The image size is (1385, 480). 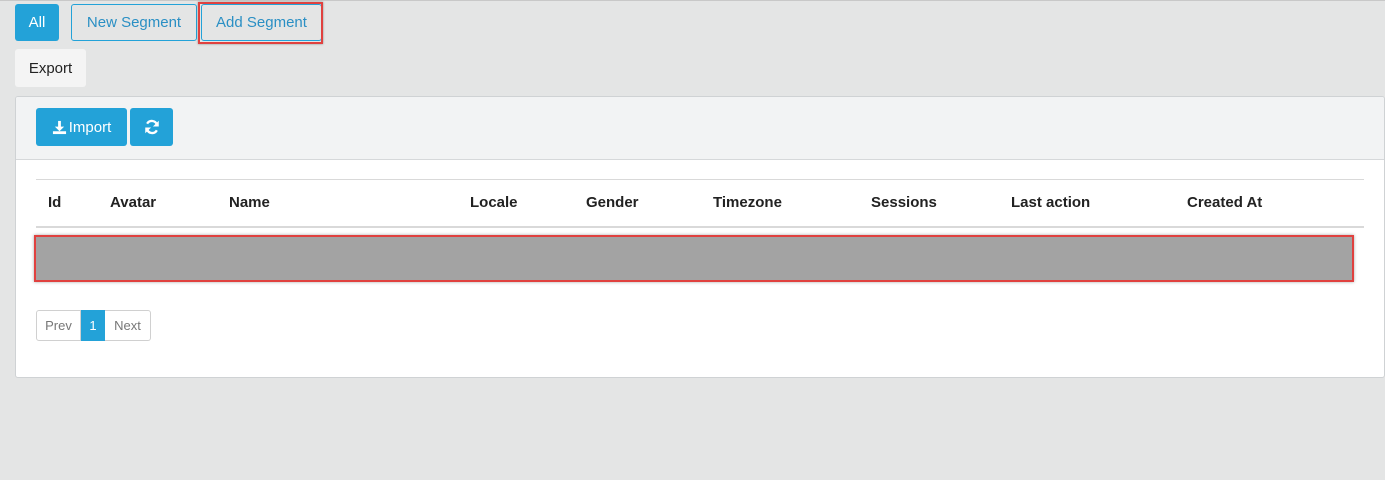 I want to click on column-header-sessions: Sessions, so click(x=904, y=203).